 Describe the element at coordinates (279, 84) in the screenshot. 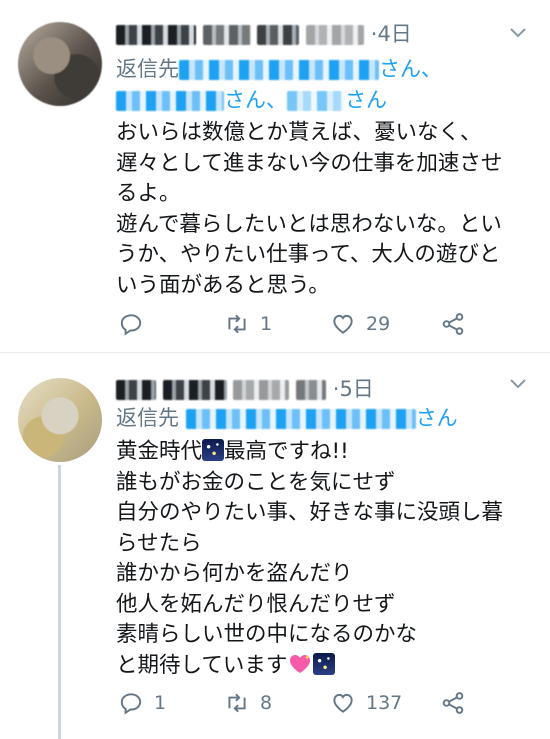

I see `replying-to: 返信先 さん、 さん、 さん` at that location.